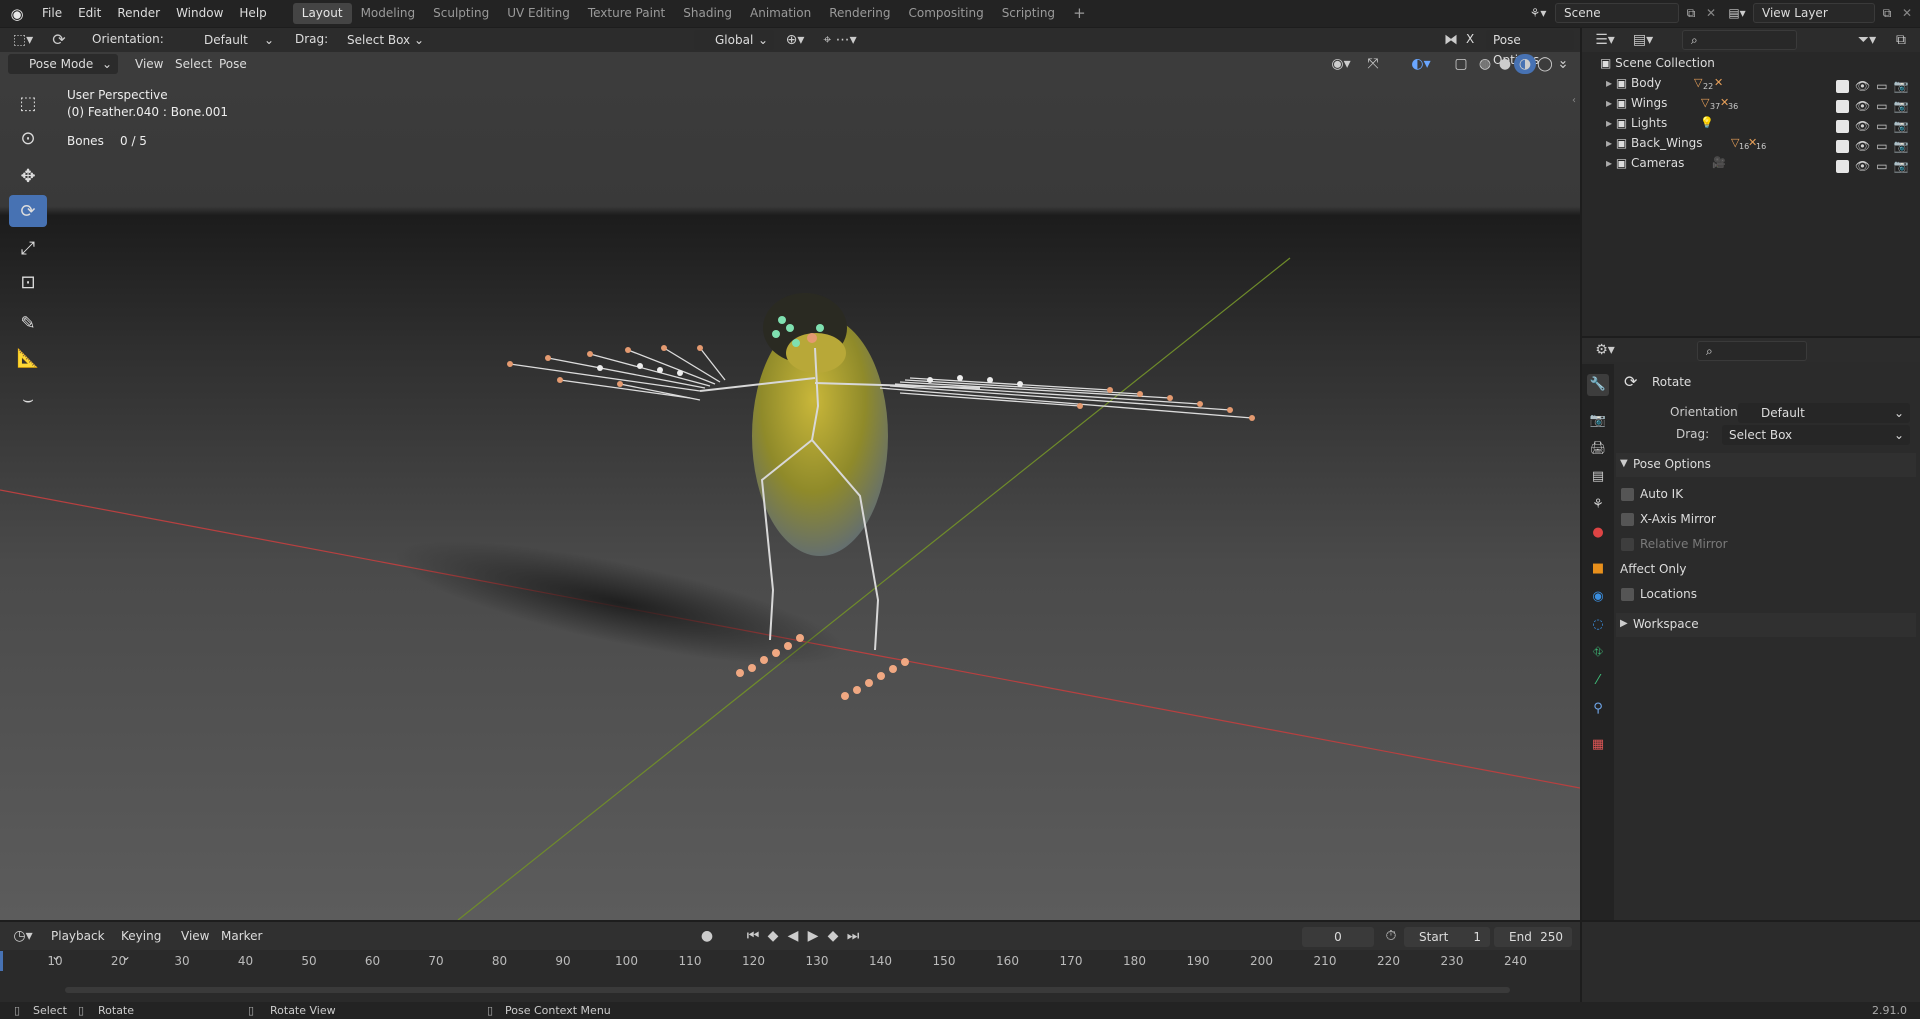  Describe the element at coordinates (1341, 64) in the screenshot. I see `visibility-icon: ◉▾` at that location.